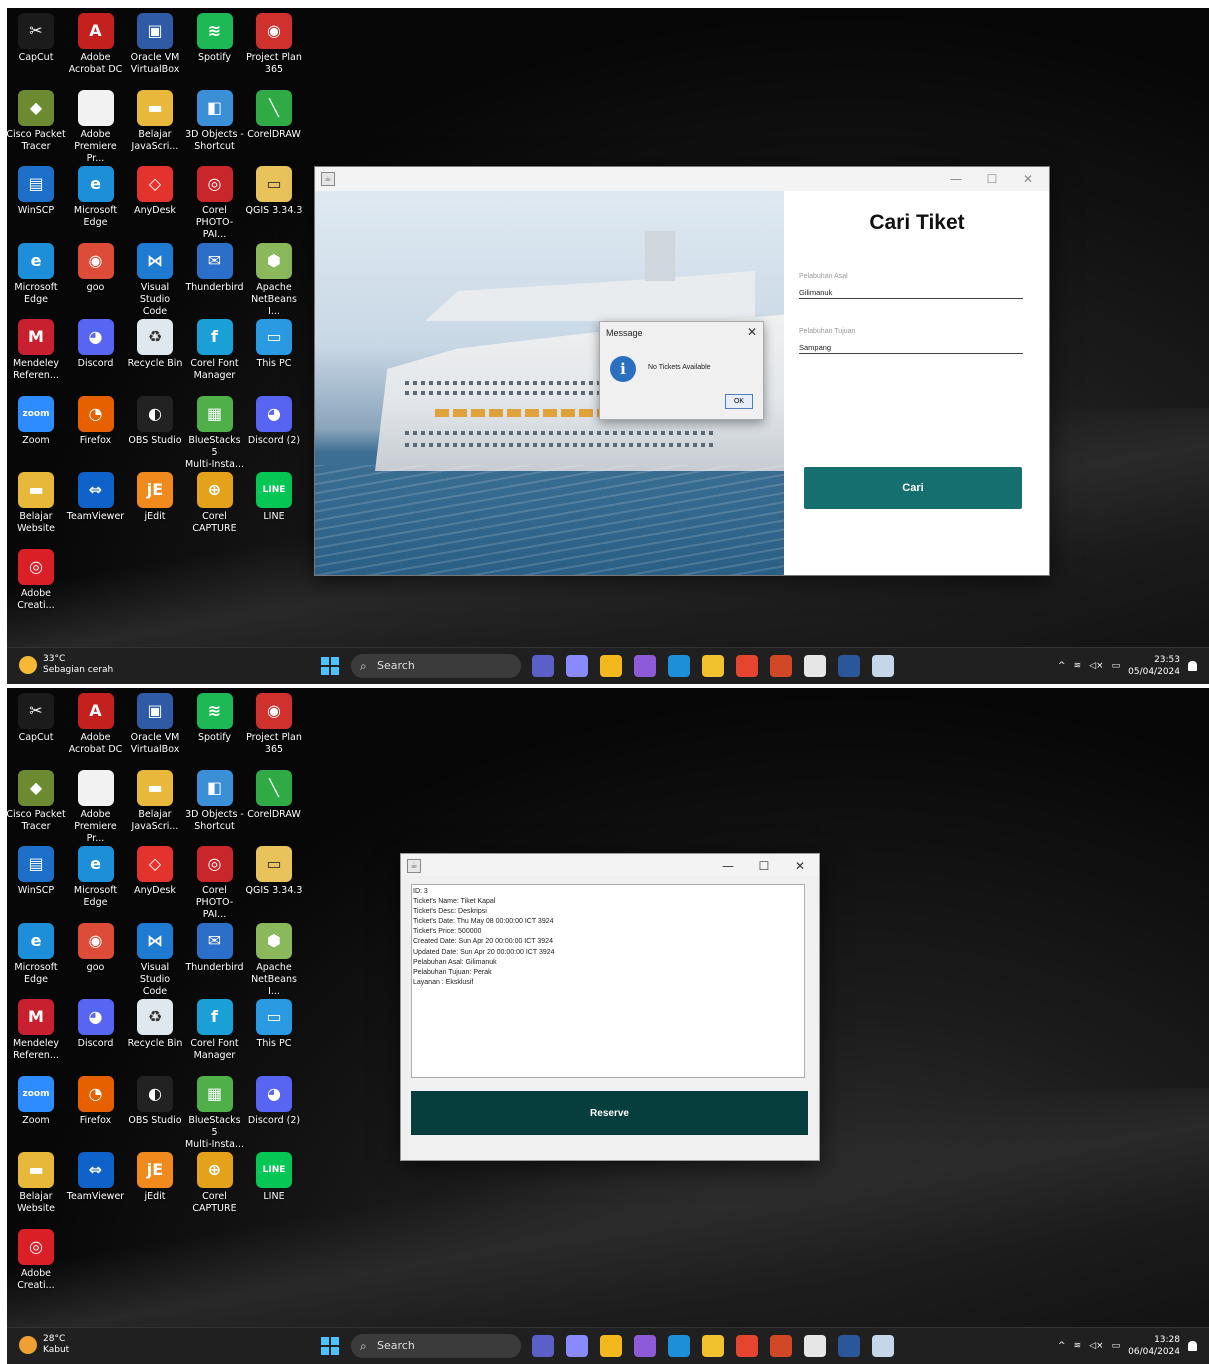 This screenshot has height=1364, width=1209. Describe the element at coordinates (36, 1183) in the screenshot. I see `desktop-icon: ▬ Belajar Website` at that location.